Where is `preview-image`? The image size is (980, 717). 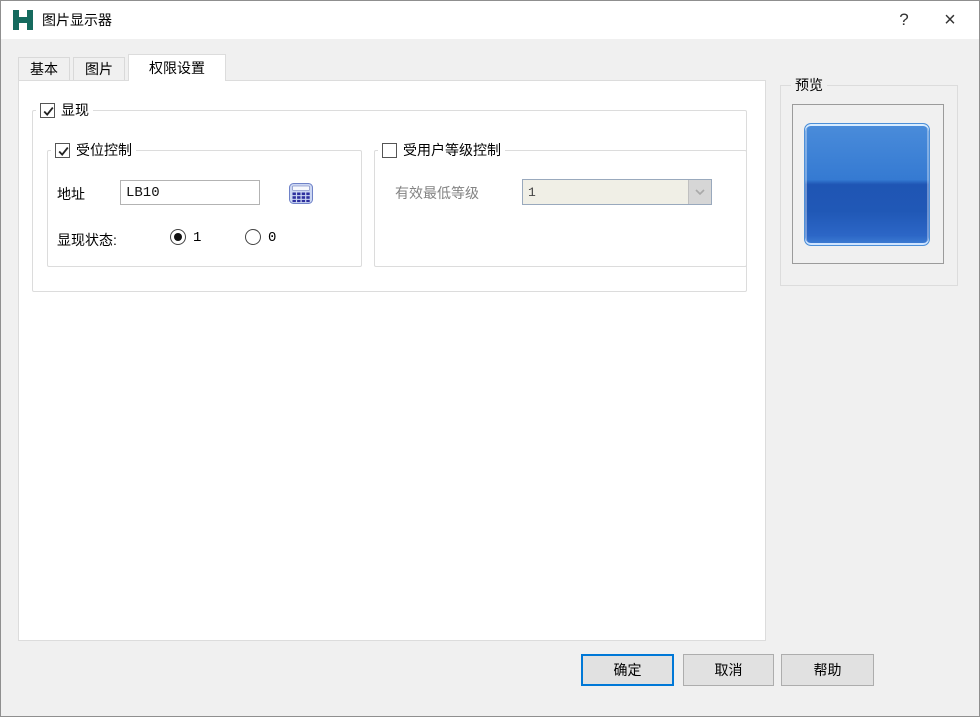
preview-image is located at coordinates (867, 184).